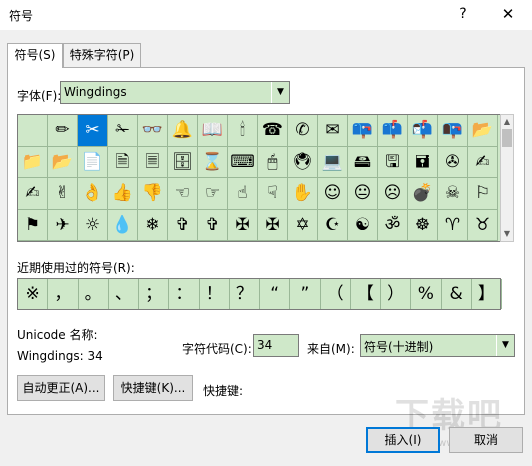 The image size is (532, 466). What do you see at coordinates (423, 162) in the screenshot?
I see `symbol-cell: 🖬` at bounding box center [423, 162].